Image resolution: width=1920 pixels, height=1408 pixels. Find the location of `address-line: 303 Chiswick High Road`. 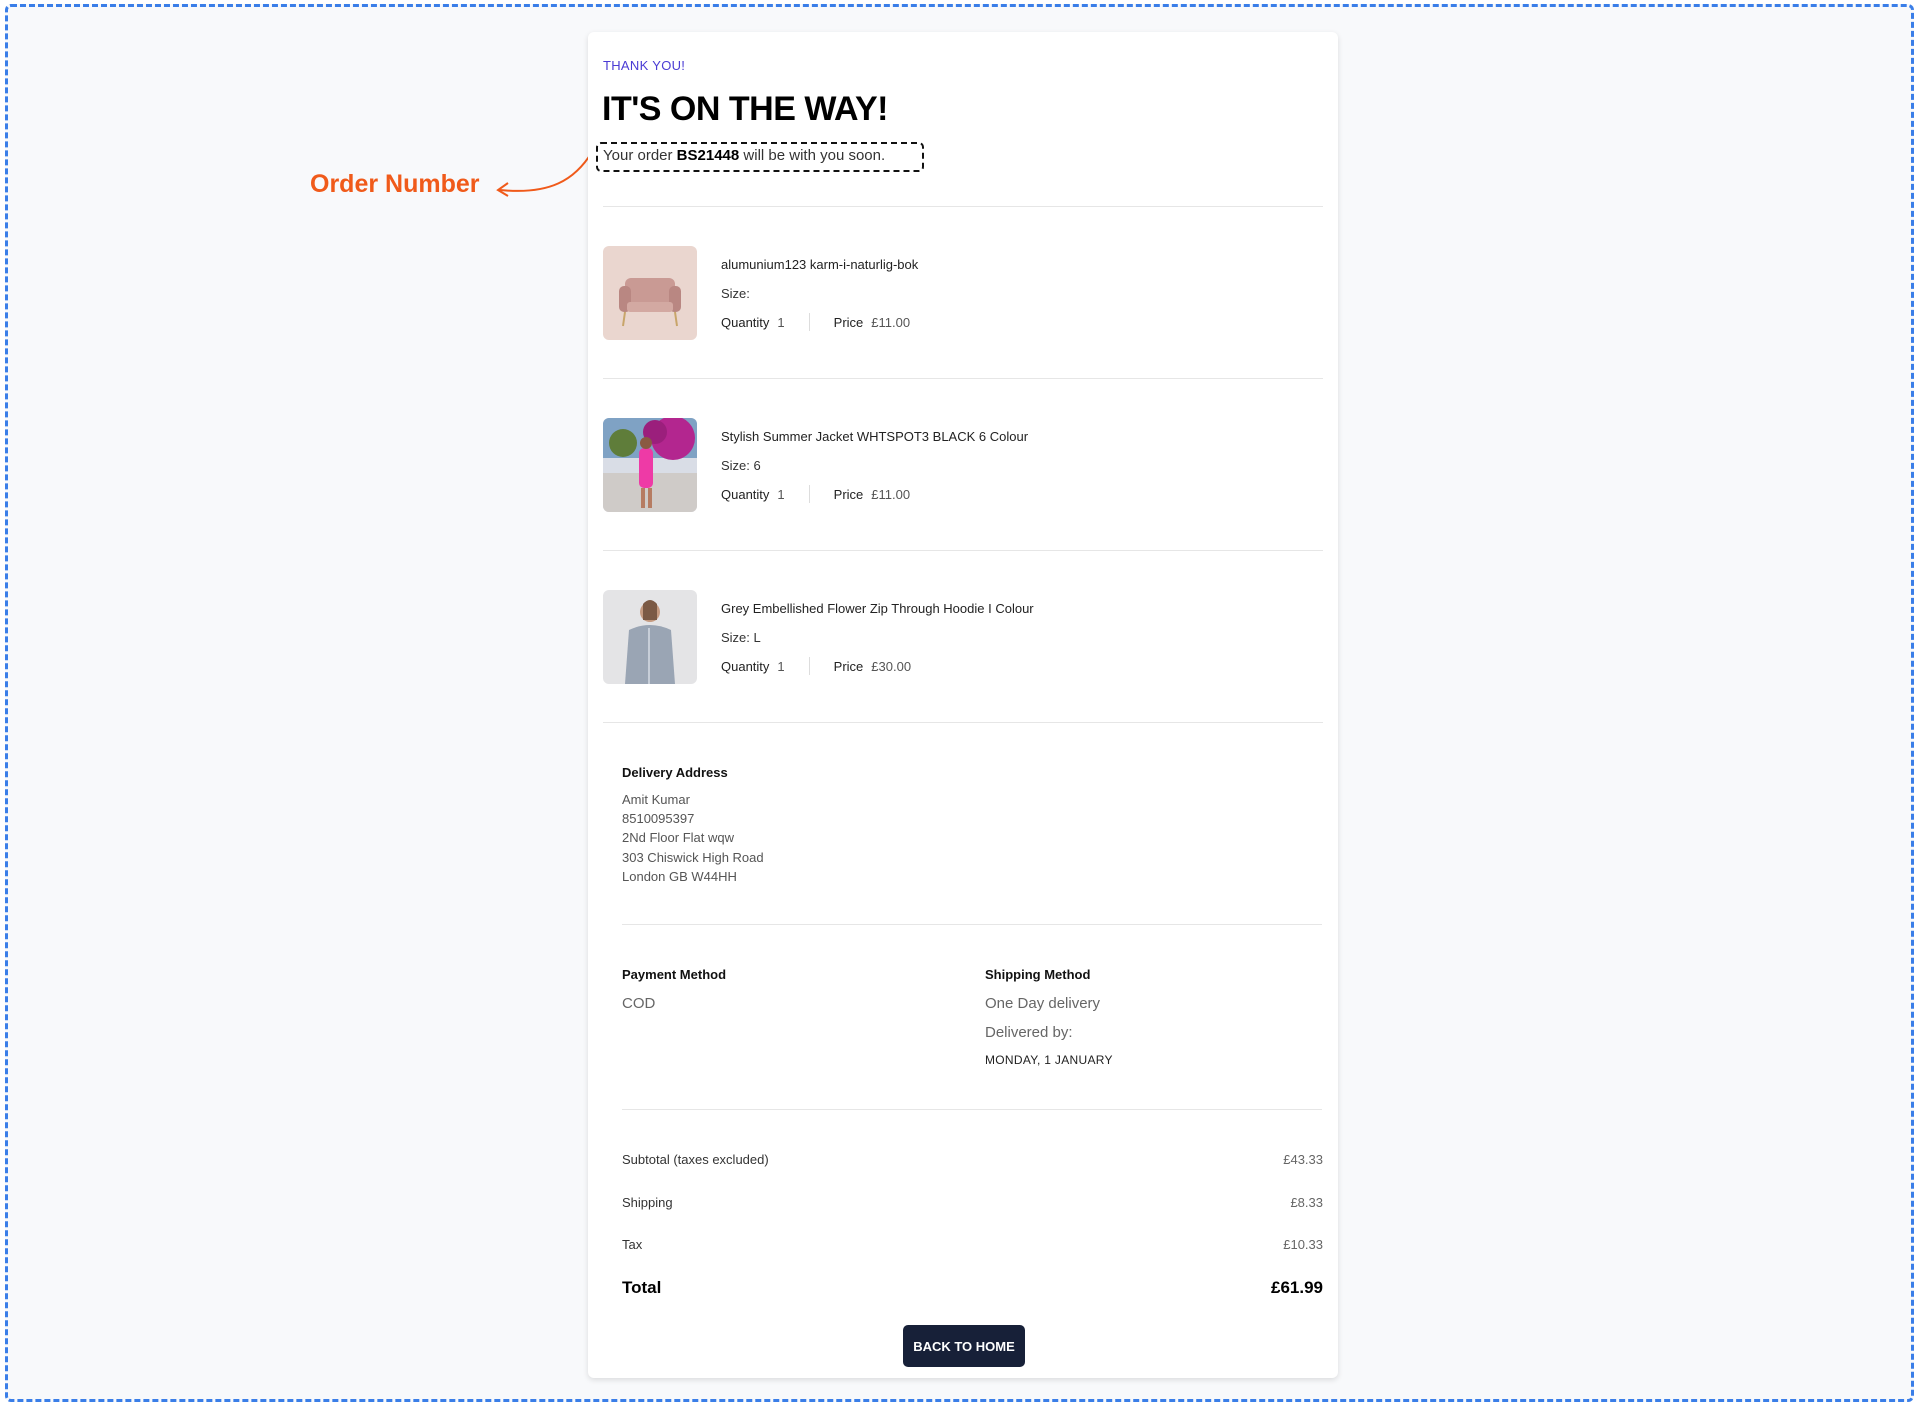

address-line: 303 Chiswick High Road is located at coordinates (693, 857).